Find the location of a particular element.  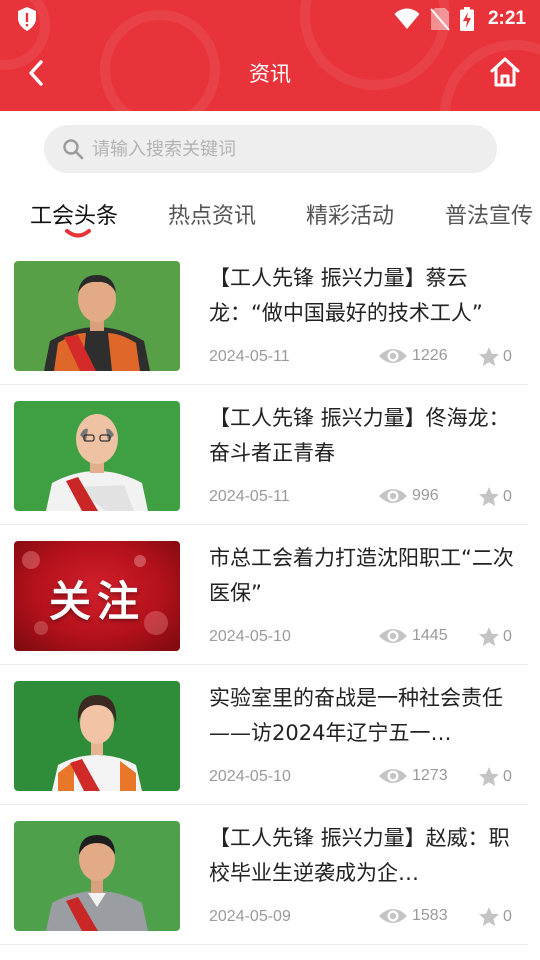

no-sim-icon is located at coordinates (440, 19).